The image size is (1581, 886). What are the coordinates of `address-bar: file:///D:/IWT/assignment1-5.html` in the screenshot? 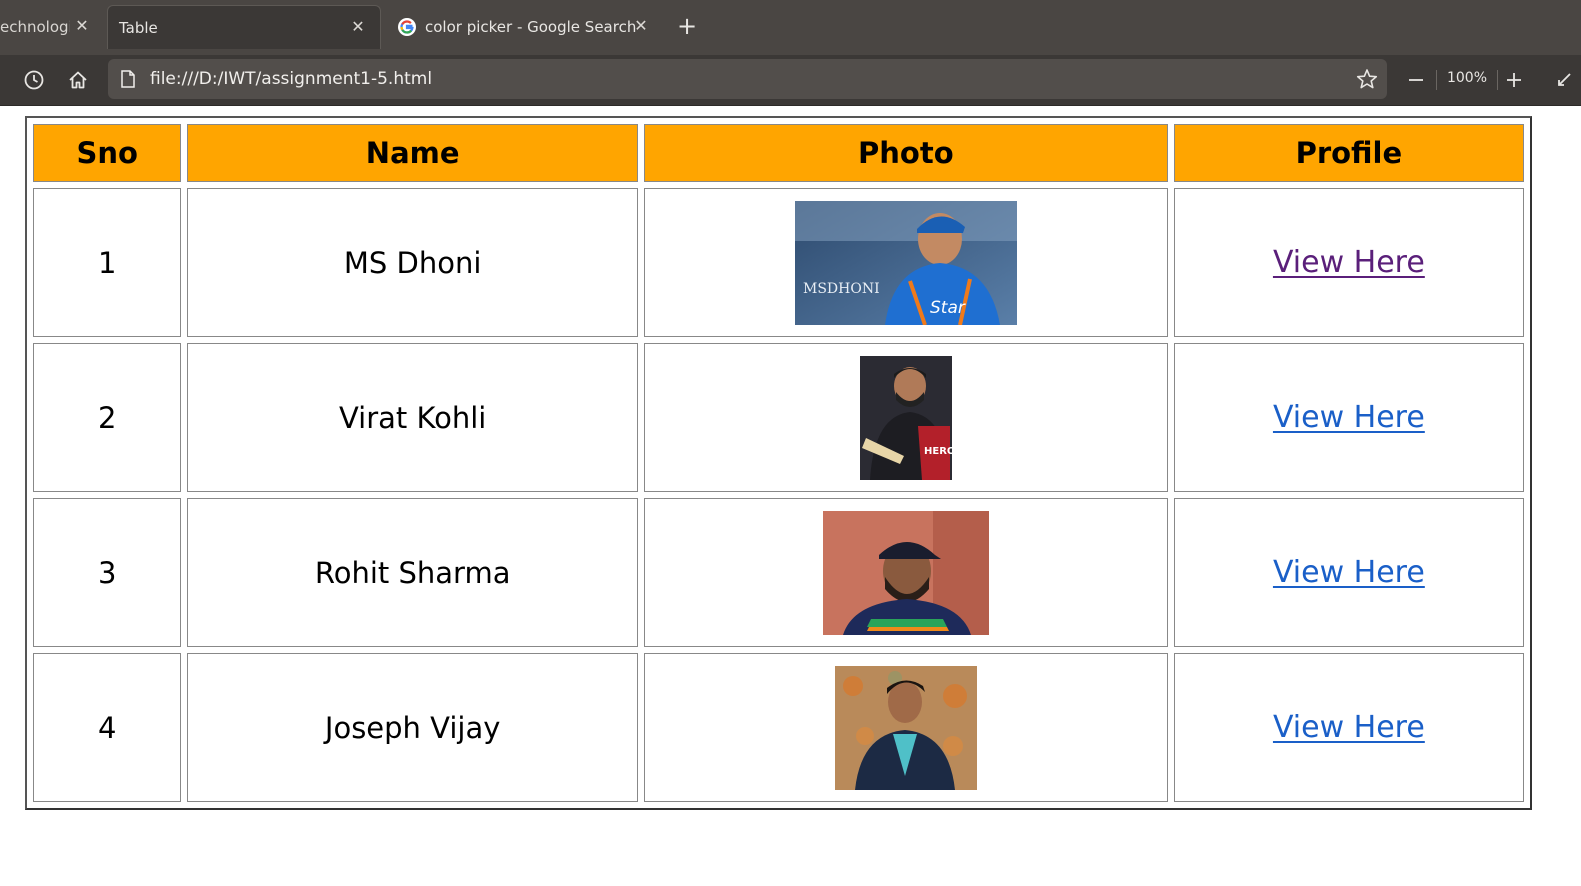 It's located at (747, 79).